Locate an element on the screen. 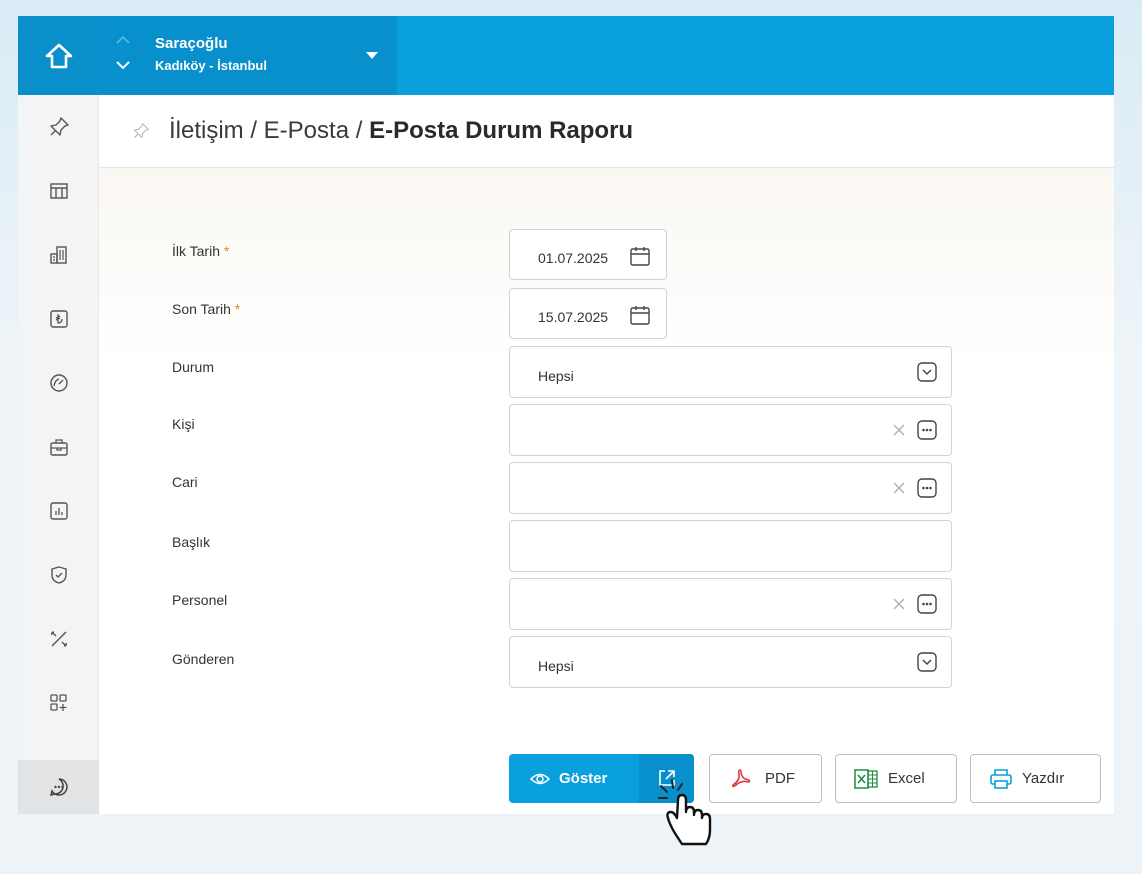 Image resolution: width=1142 pixels, height=874 pixels. chevron-up-icon is located at coordinates (123, 40).